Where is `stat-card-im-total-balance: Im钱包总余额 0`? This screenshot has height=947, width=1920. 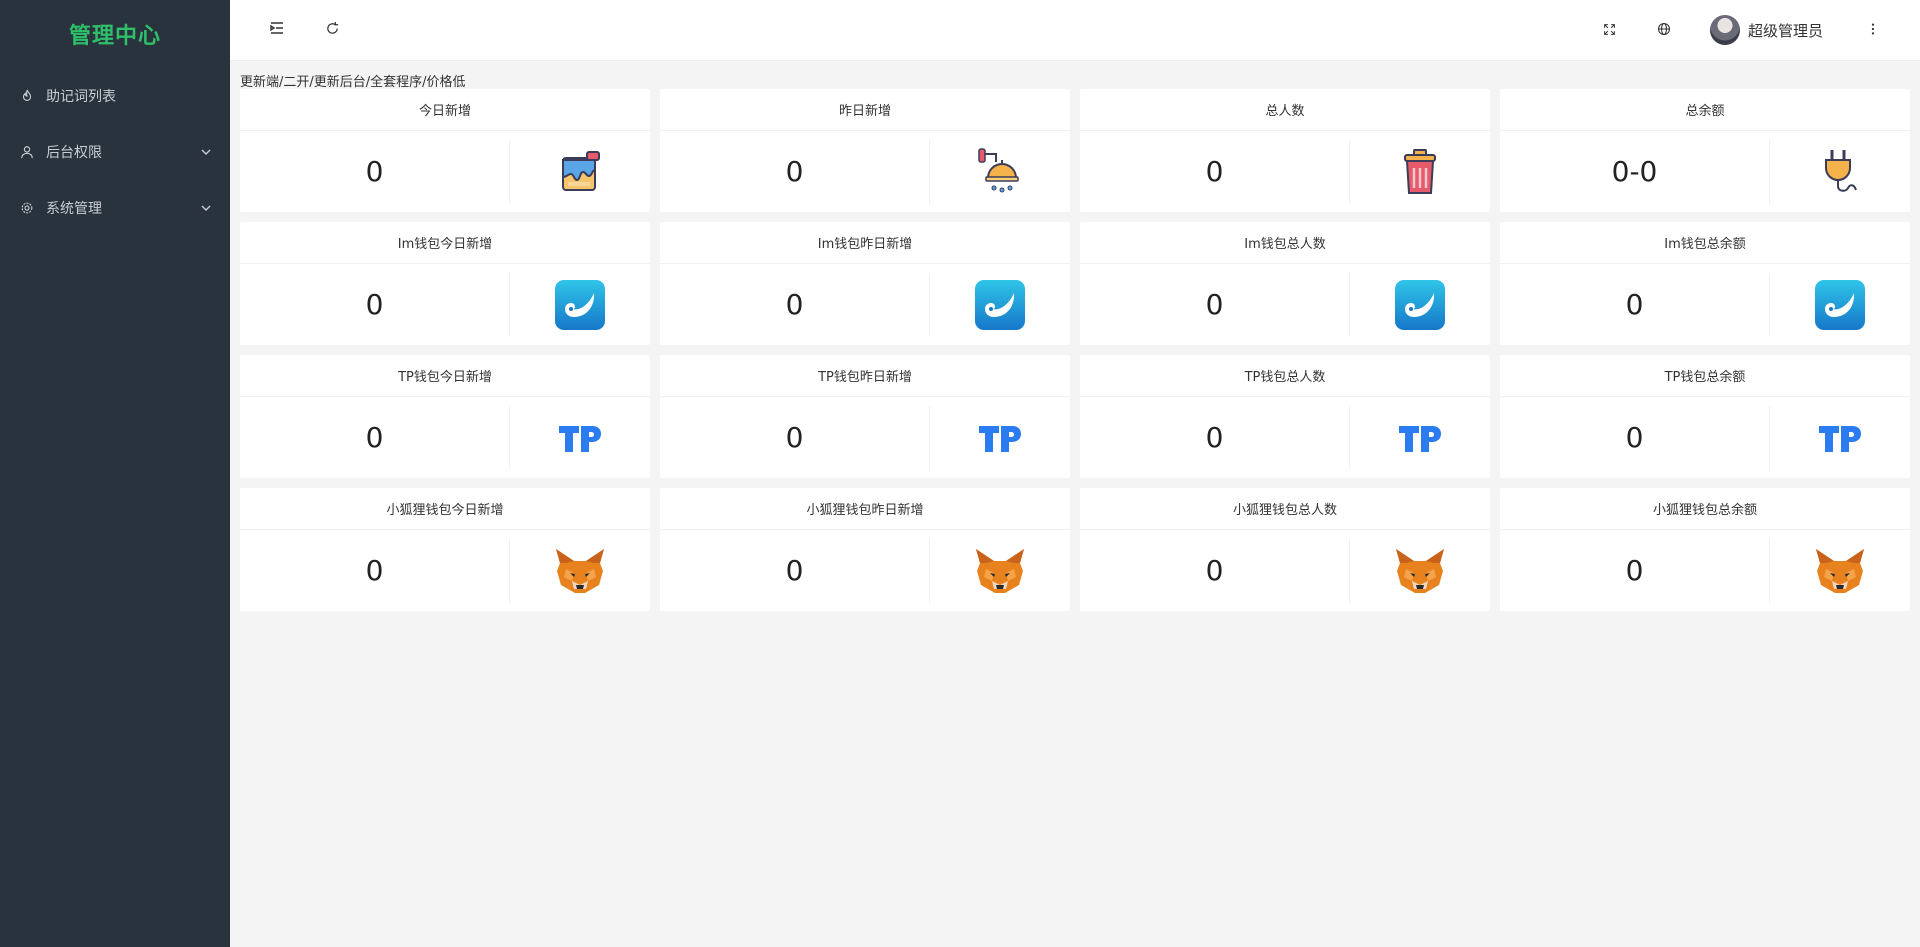
stat-card-im-total-balance: Im钱包总余额 0 is located at coordinates (1705, 283).